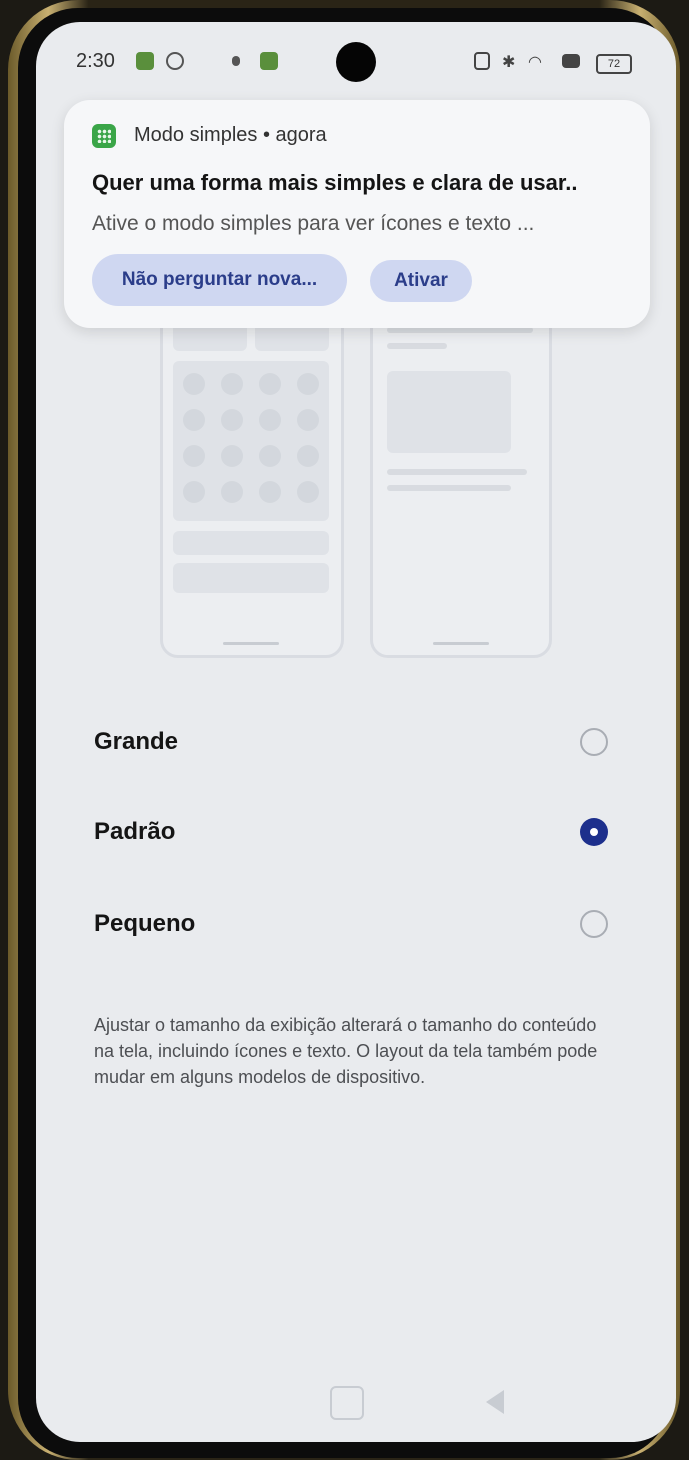  Describe the element at coordinates (594, 832) in the screenshot. I see `radio-button-selected` at that location.